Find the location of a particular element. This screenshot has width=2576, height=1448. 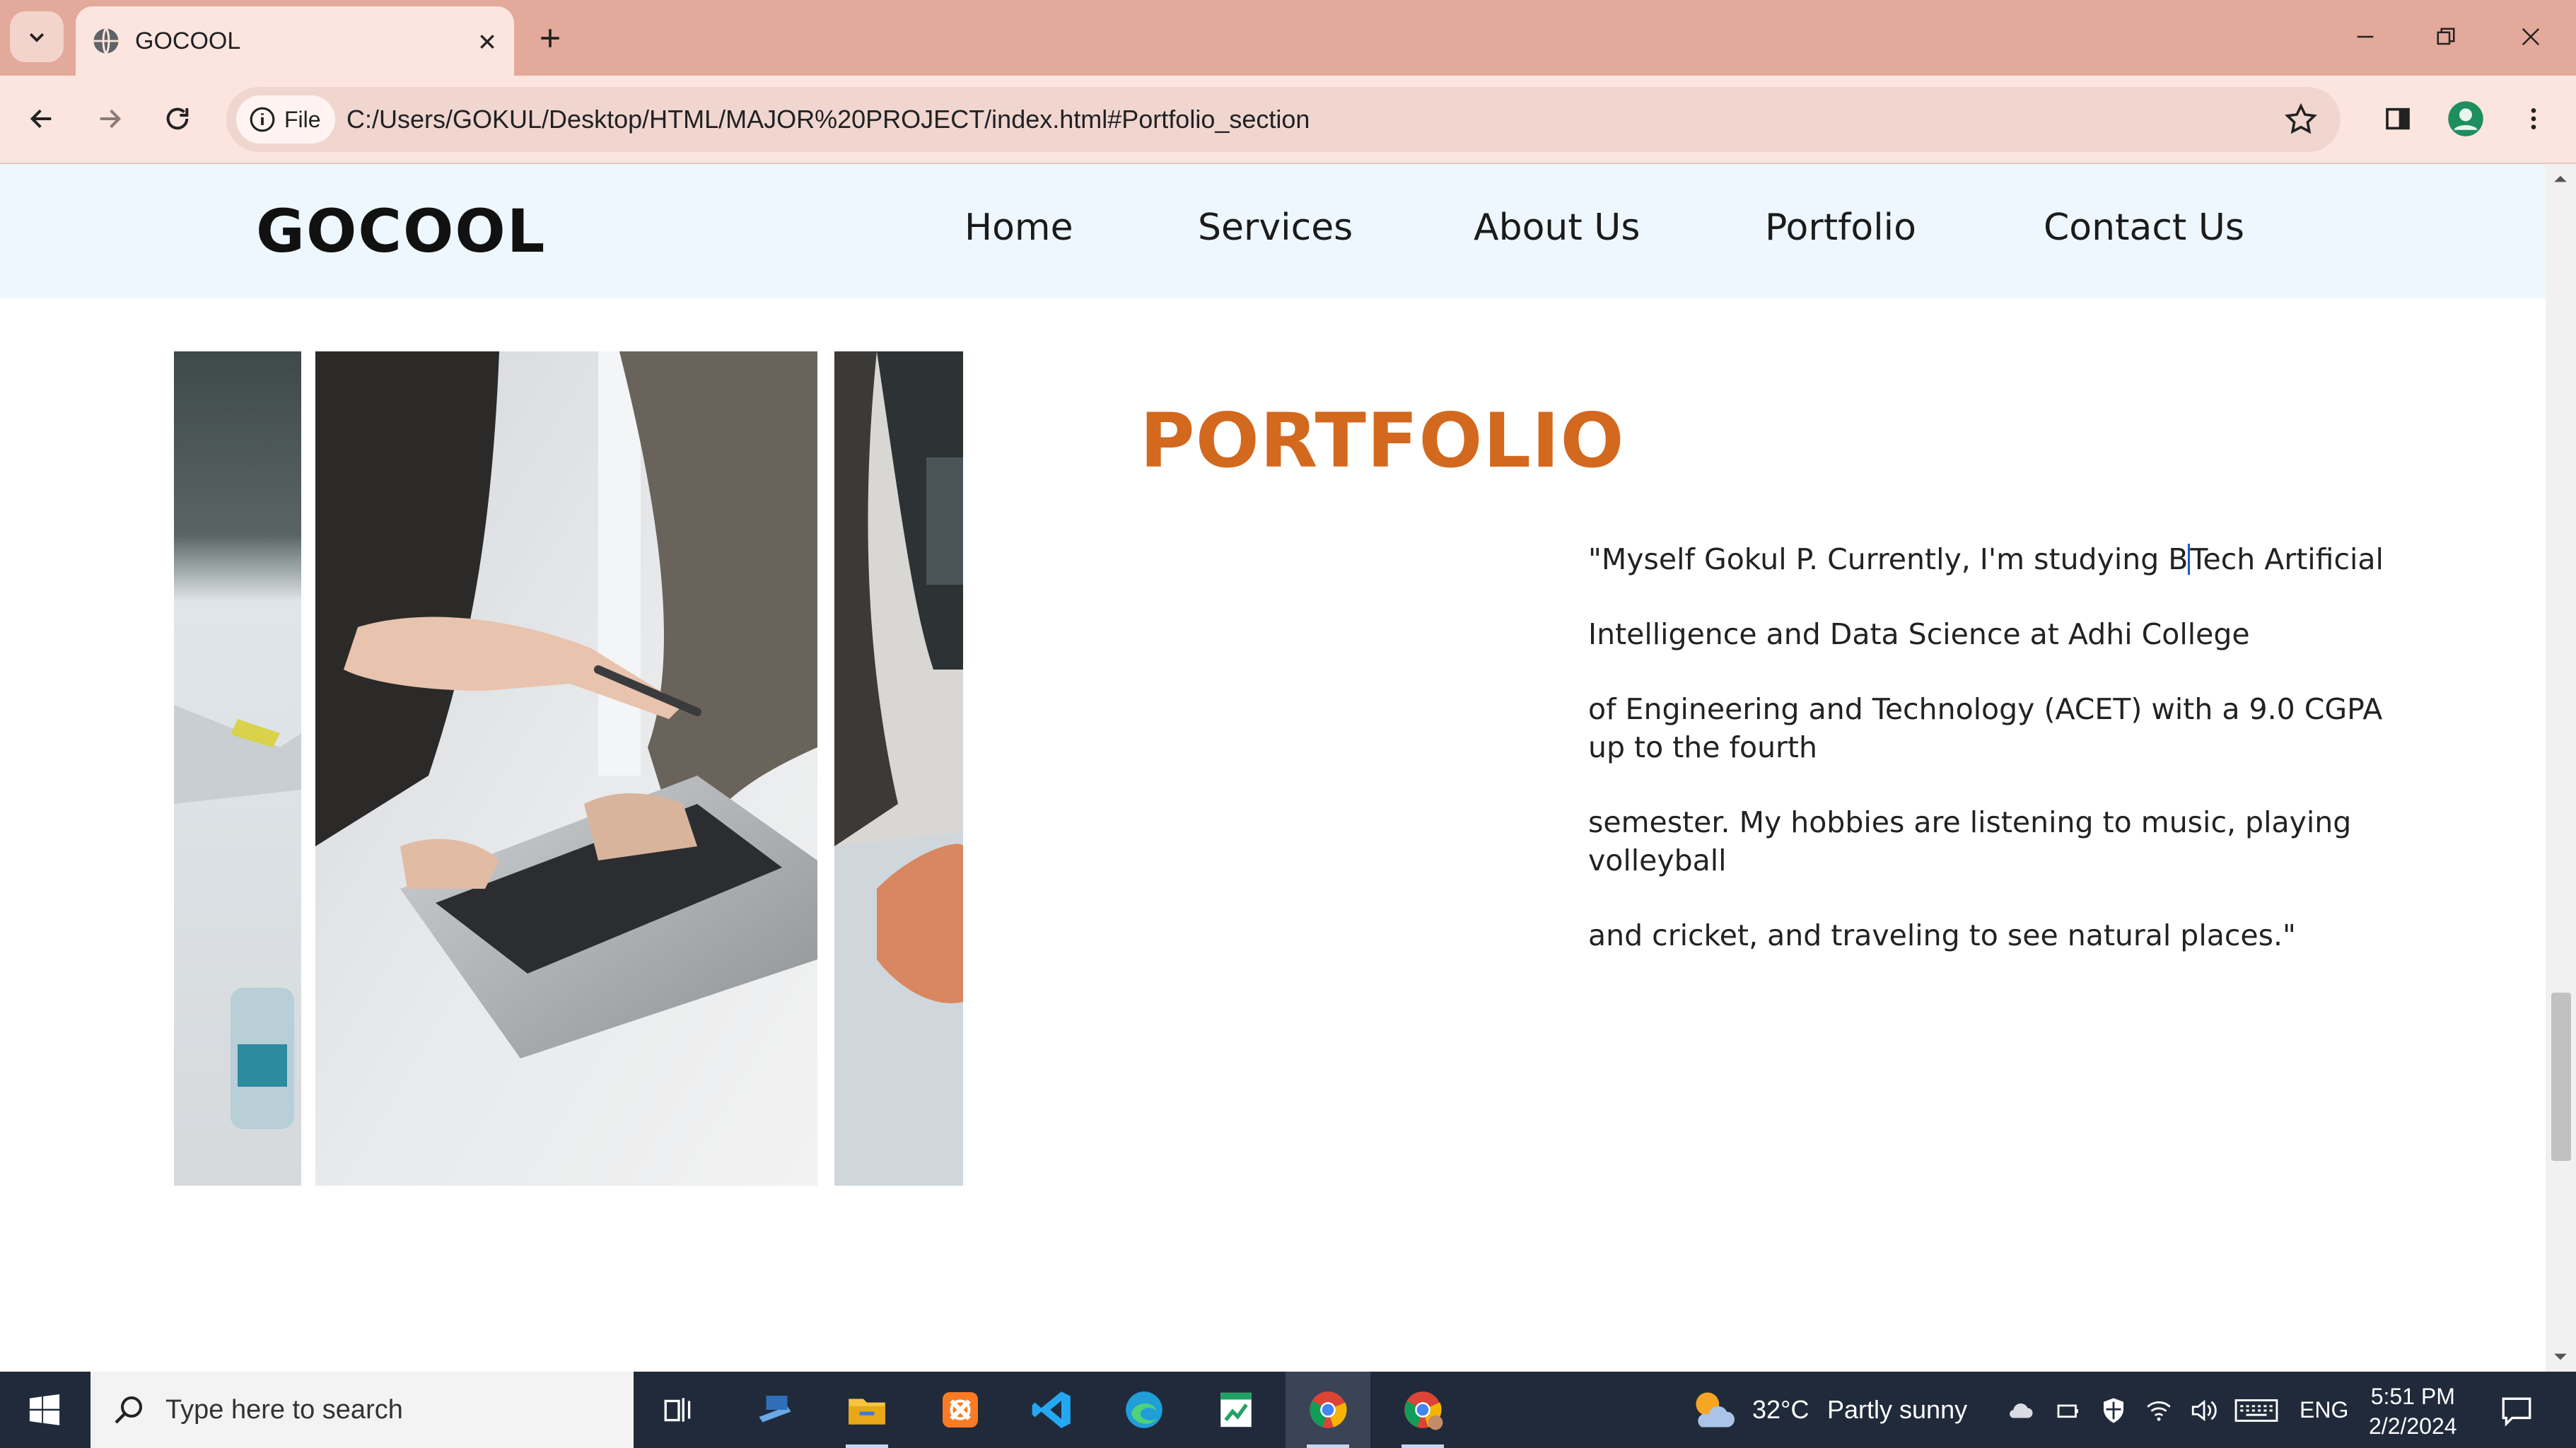

wifi-icon is located at coordinates (2159, 1410).